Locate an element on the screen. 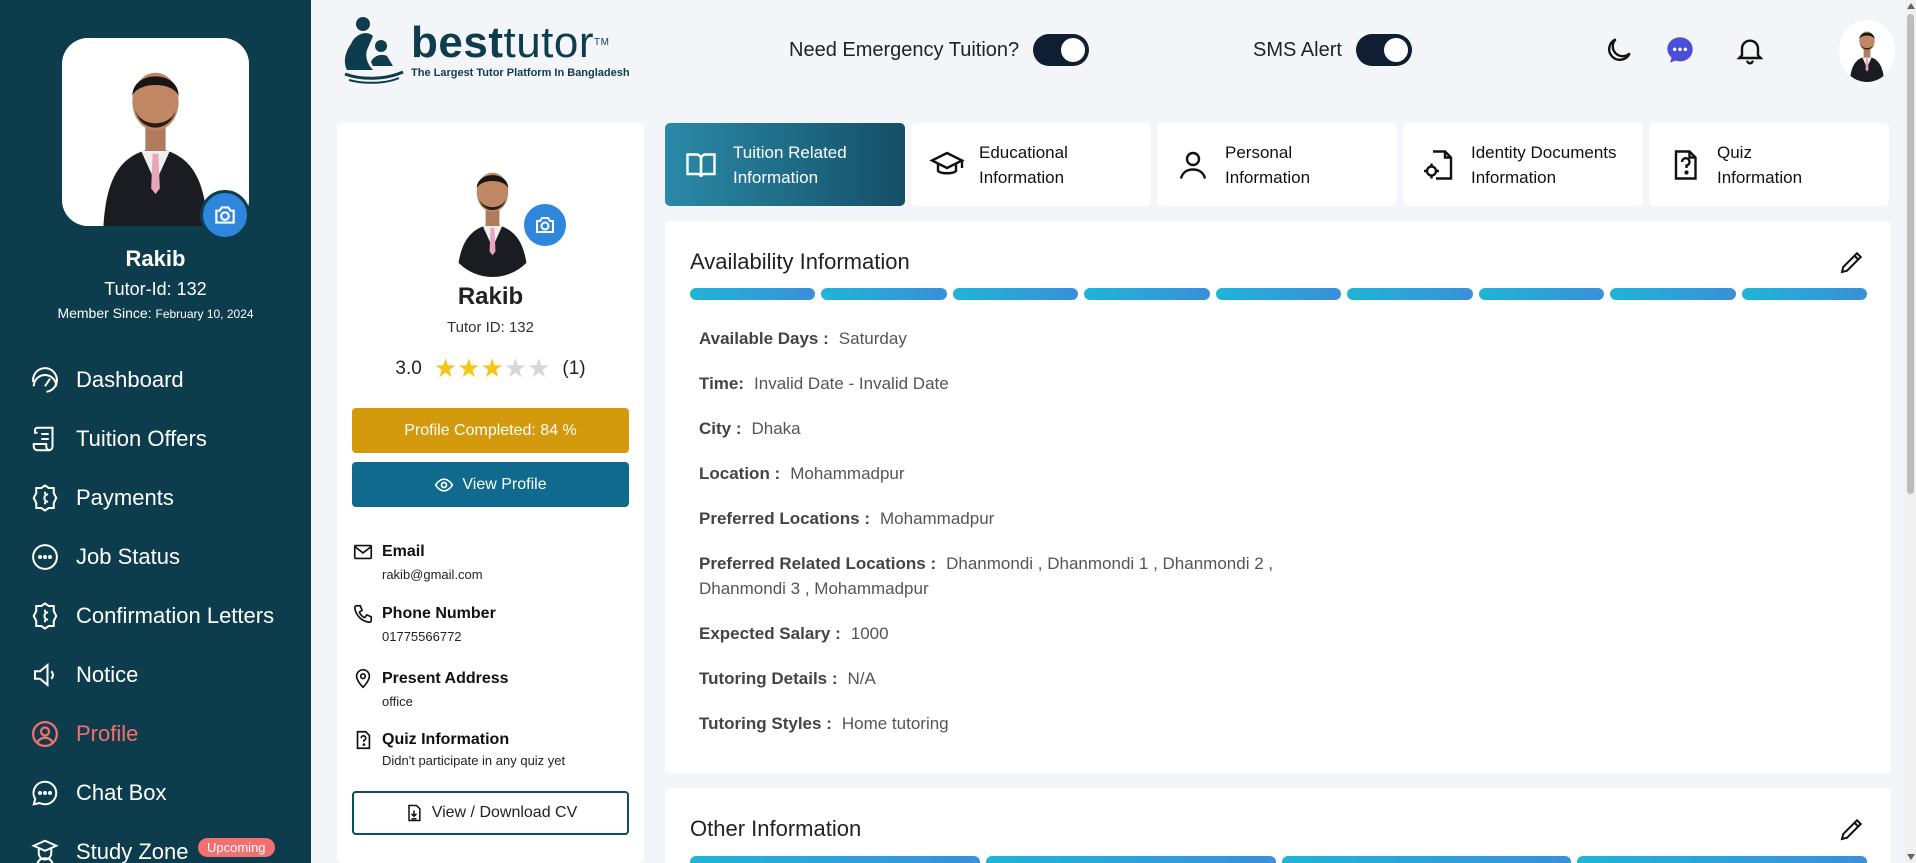  speaker-icon is located at coordinates (44, 674).